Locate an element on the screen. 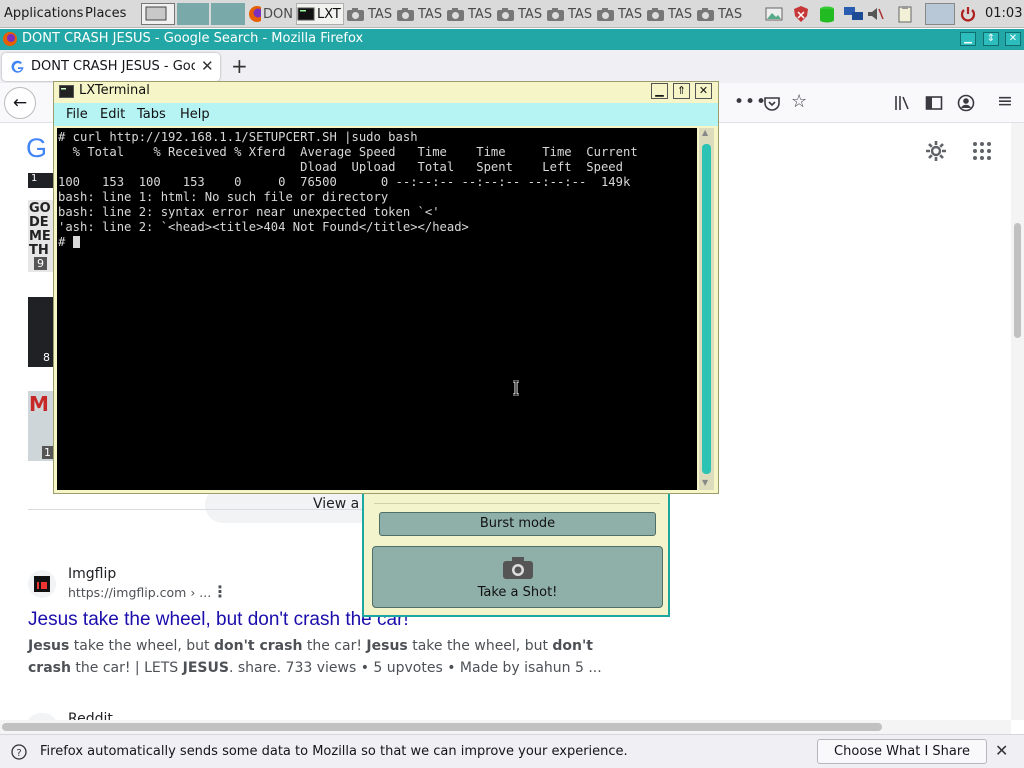  sidebar-icon is located at coordinates (934, 103).